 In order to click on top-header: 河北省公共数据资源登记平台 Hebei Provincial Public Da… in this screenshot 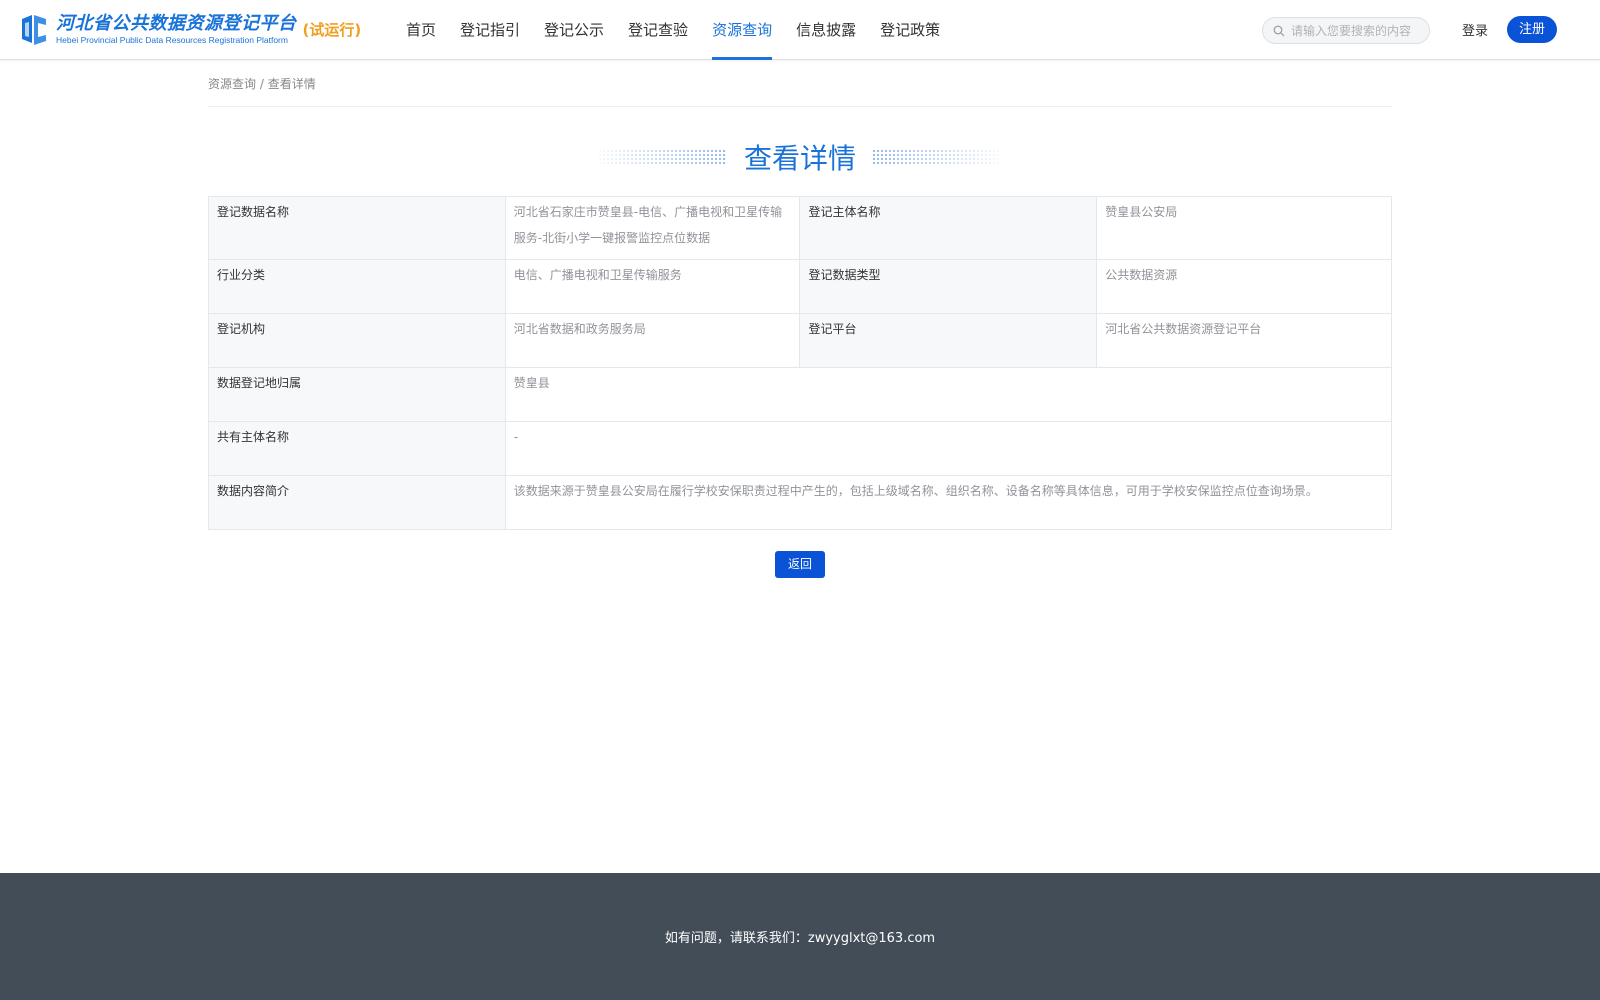, I will do `click(800, 30)`.